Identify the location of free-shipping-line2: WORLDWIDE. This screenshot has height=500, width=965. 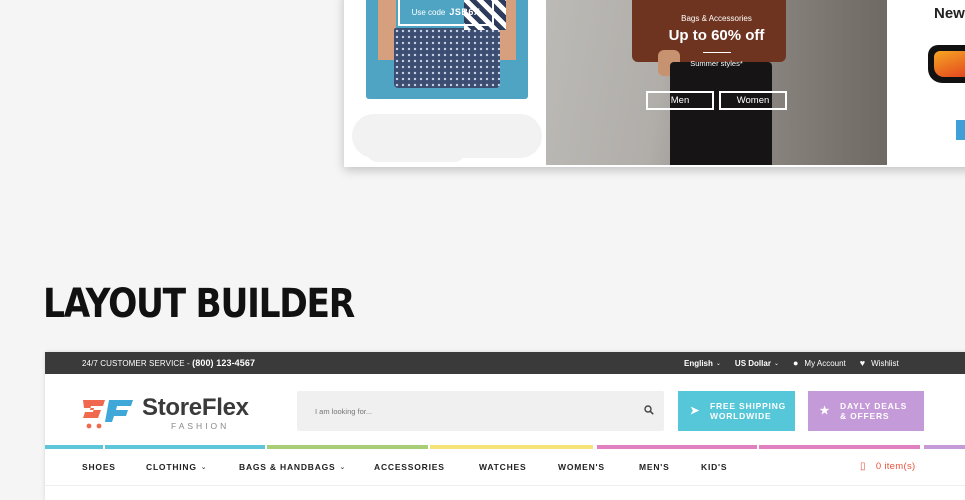
(741, 416).